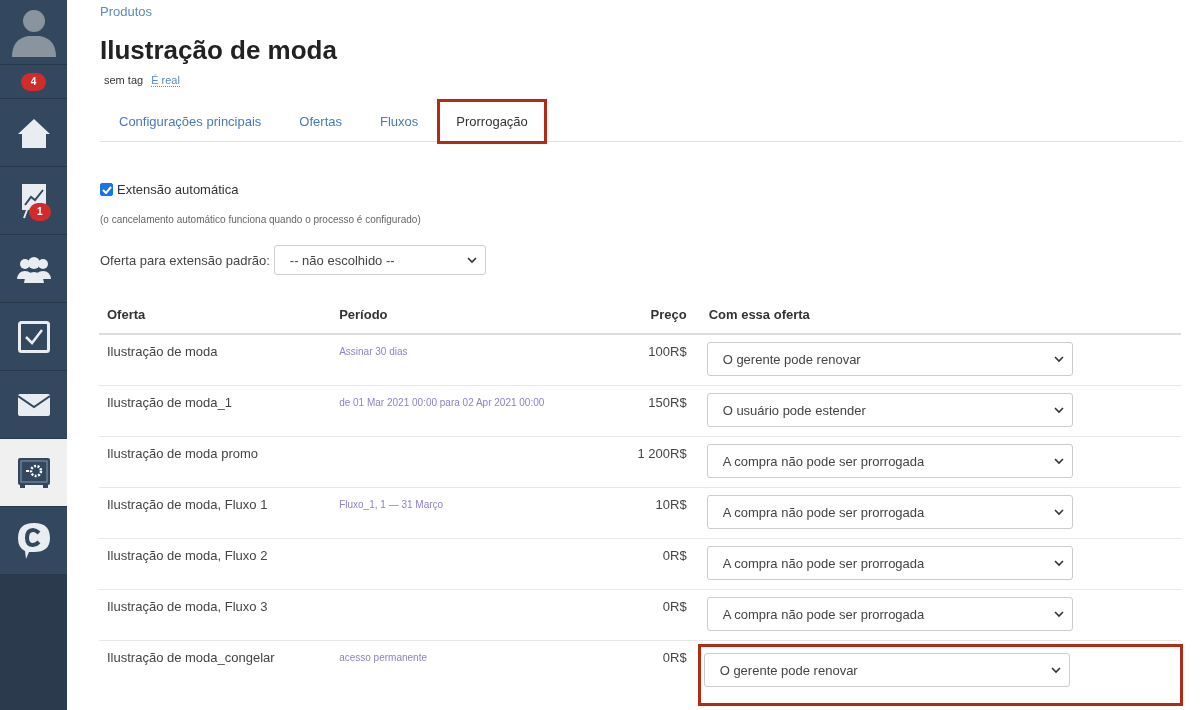 The image size is (1200, 710). I want to click on chat-bubble-icon, so click(33, 540).